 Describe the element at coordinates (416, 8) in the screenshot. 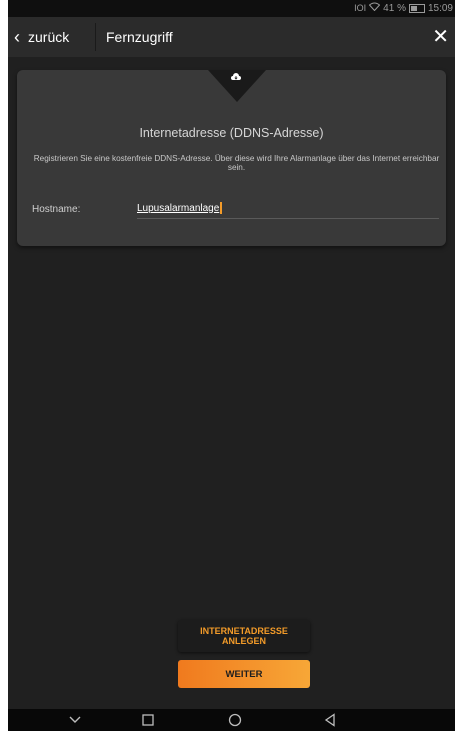

I see `battery-icon` at that location.